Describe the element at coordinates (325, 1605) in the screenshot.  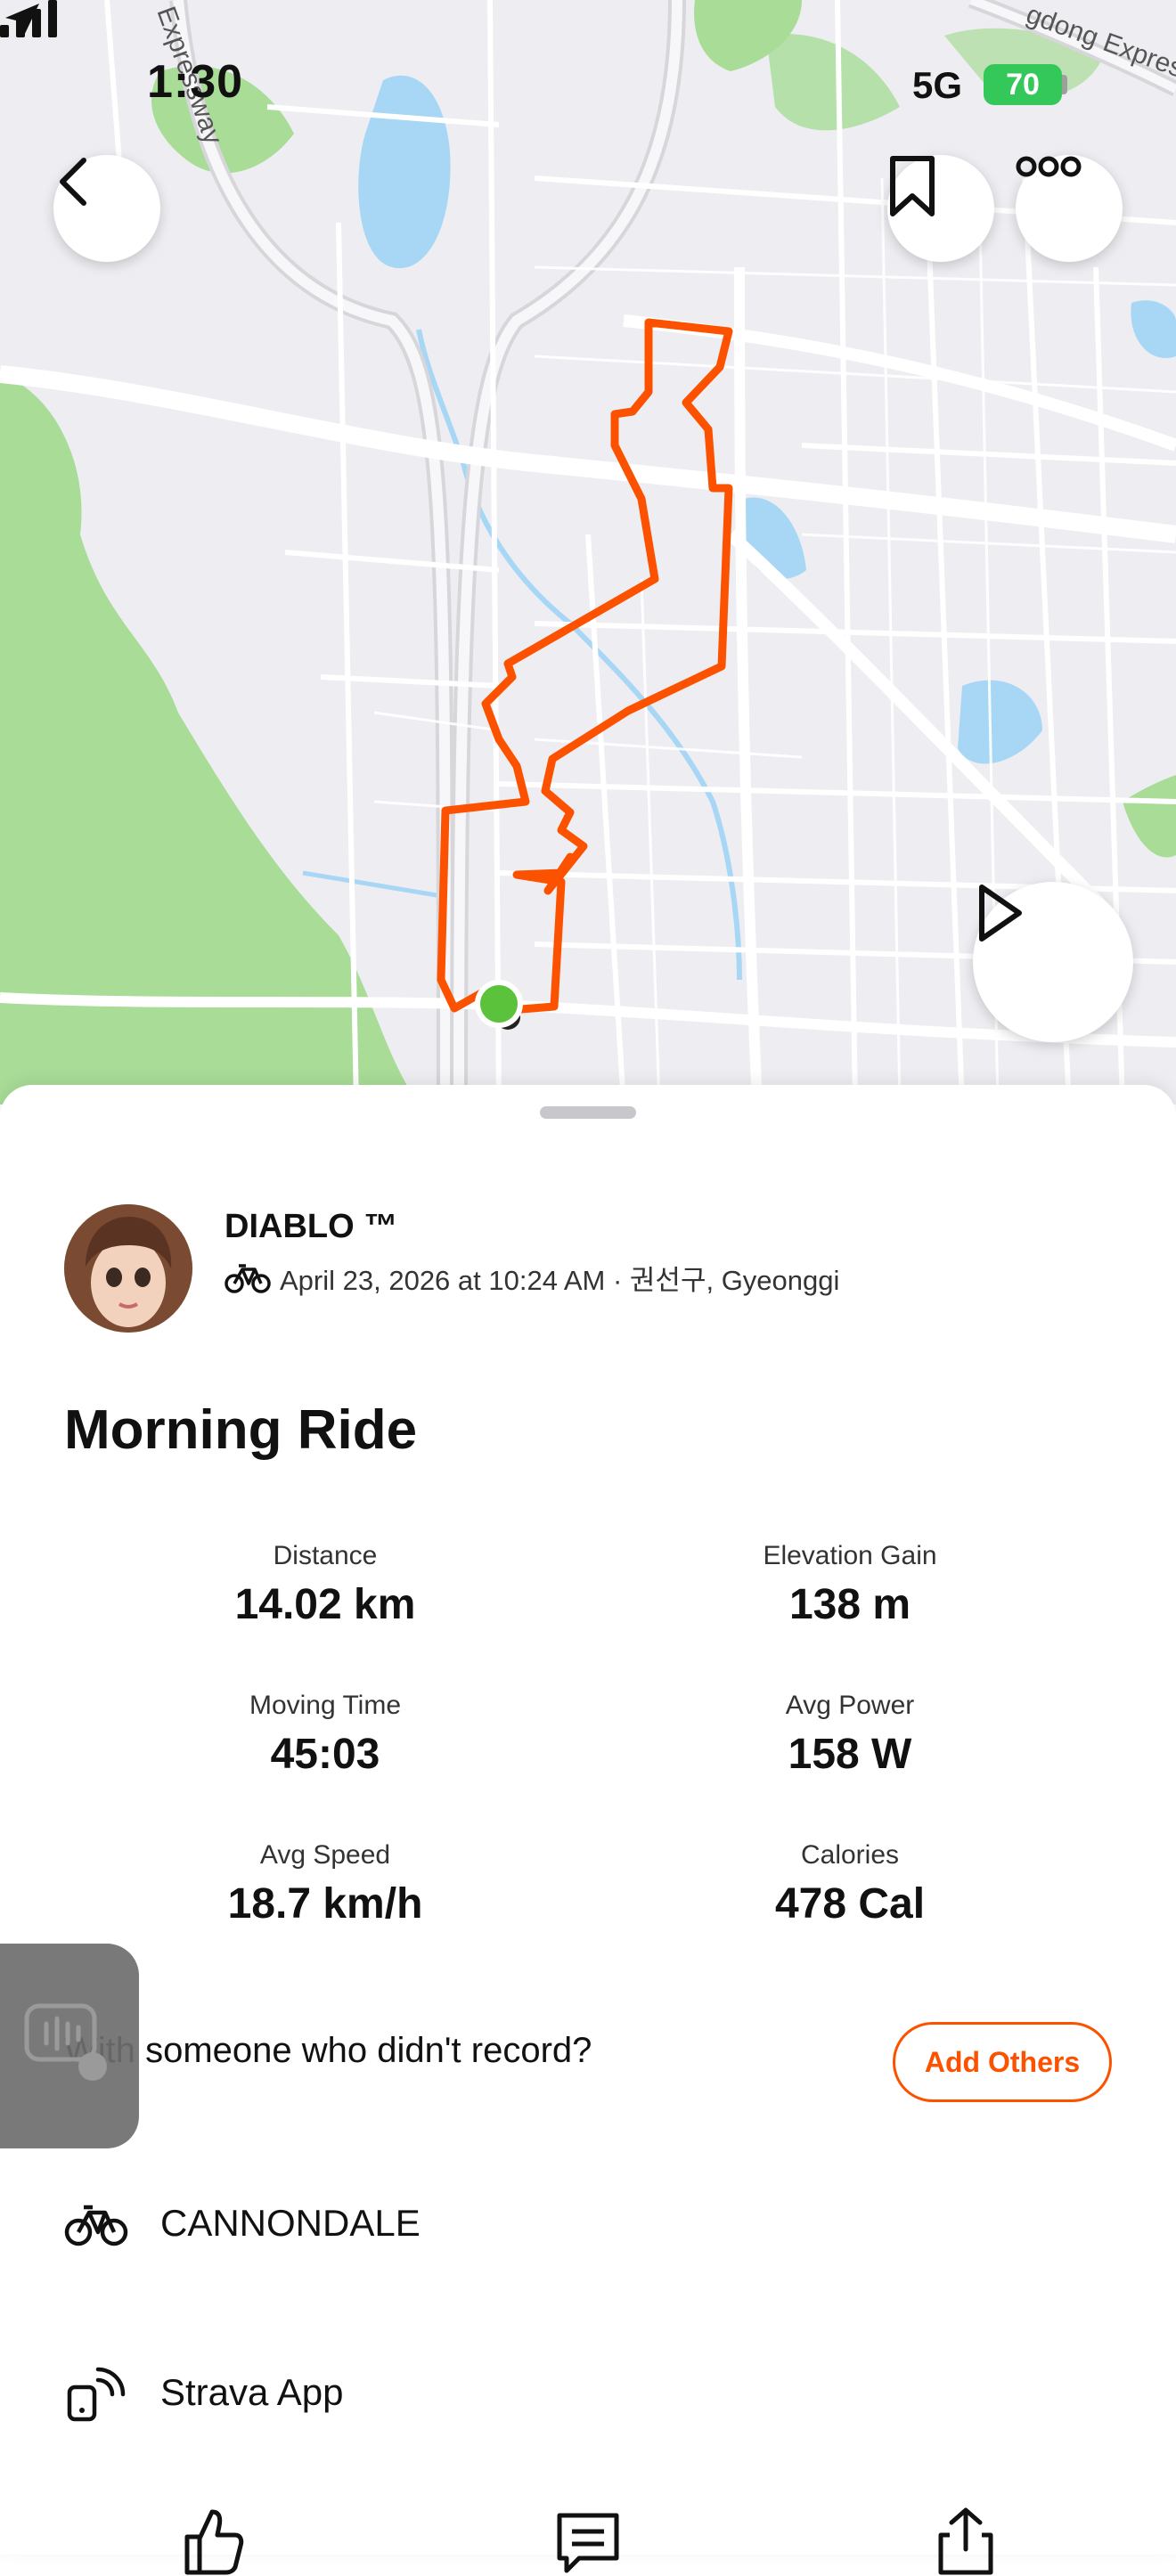
I see `stat-value: 14.02 km` at that location.